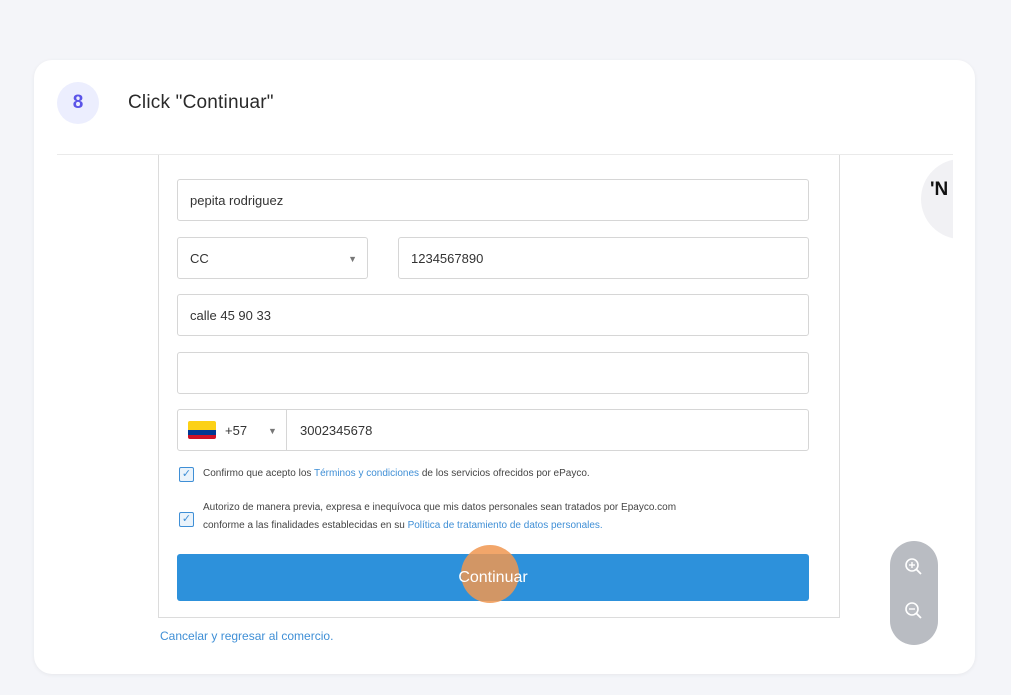 Image resolution: width=1011 pixels, height=695 pixels. Describe the element at coordinates (939, 189) in the screenshot. I see `merchant-logo-text: 'N` at that location.